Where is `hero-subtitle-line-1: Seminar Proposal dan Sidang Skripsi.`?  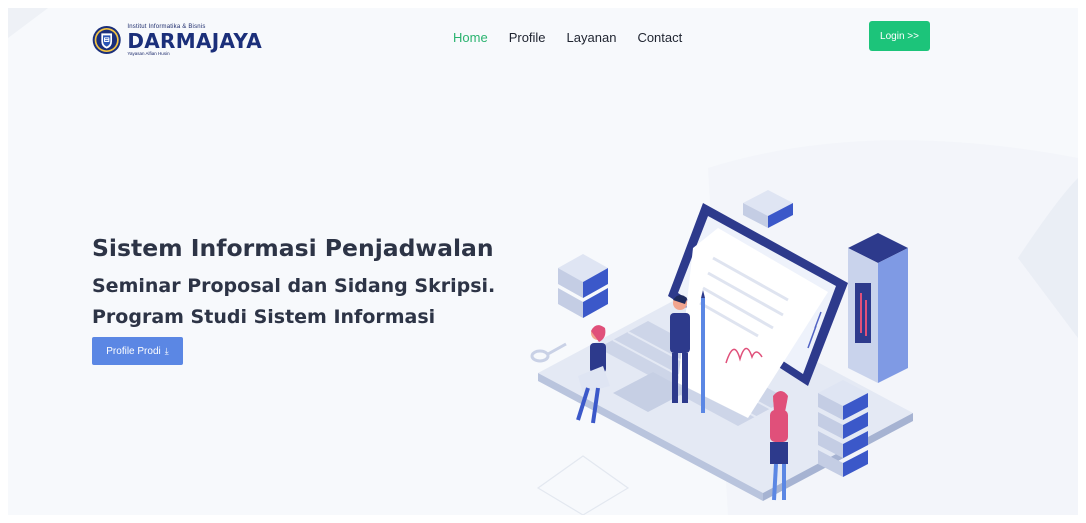
hero-subtitle-line-1: Seminar Proposal dan Sidang Skripsi. is located at coordinates (294, 286).